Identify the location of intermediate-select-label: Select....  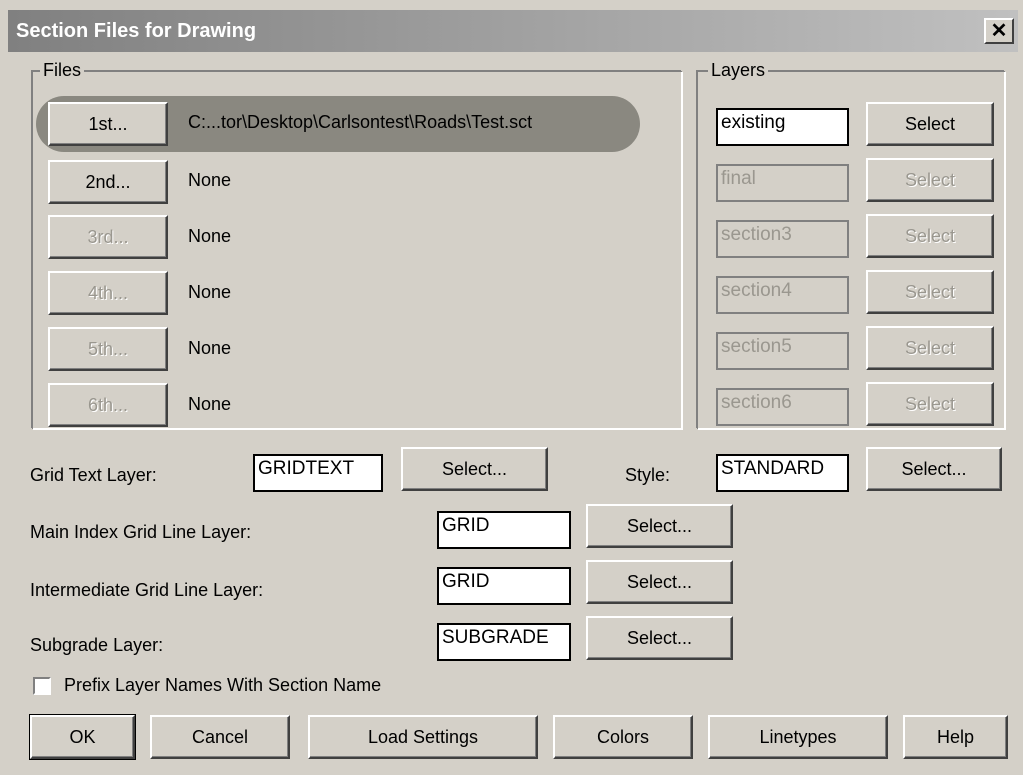
(659, 581).